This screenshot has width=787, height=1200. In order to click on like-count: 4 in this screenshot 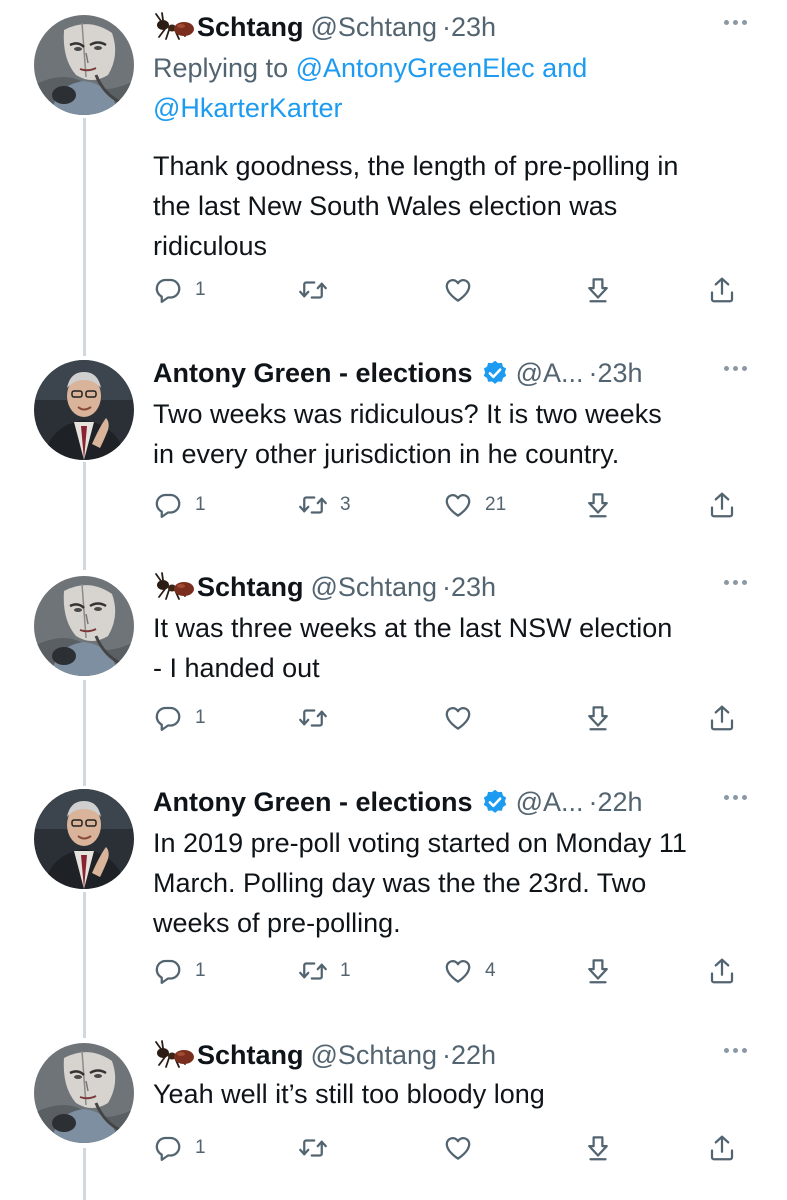, I will do `click(490, 970)`.